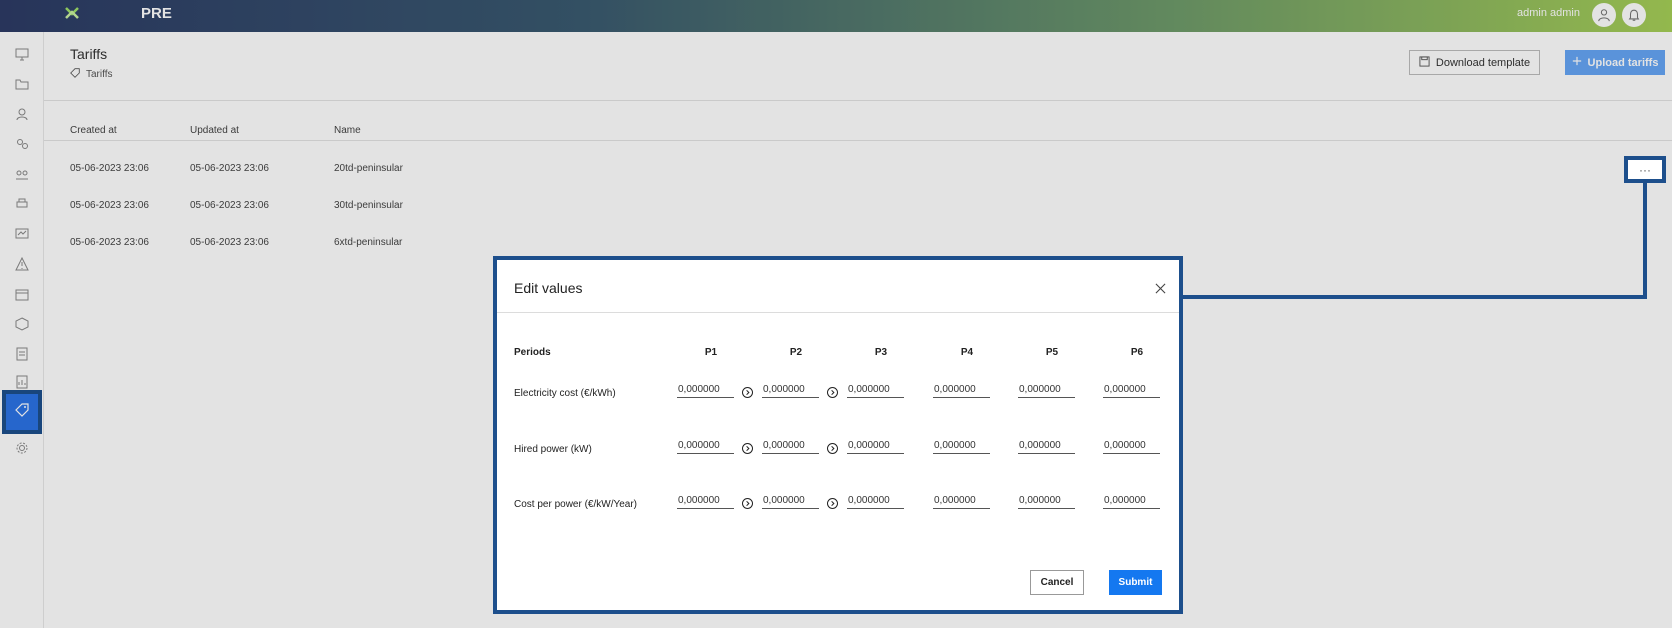 The width and height of the screenshot is (1672, 628). What do you see at coordinates (1052, 352) in the screenshot?
I see `period-header-p5: P5` at bounding box center [1052, 352].